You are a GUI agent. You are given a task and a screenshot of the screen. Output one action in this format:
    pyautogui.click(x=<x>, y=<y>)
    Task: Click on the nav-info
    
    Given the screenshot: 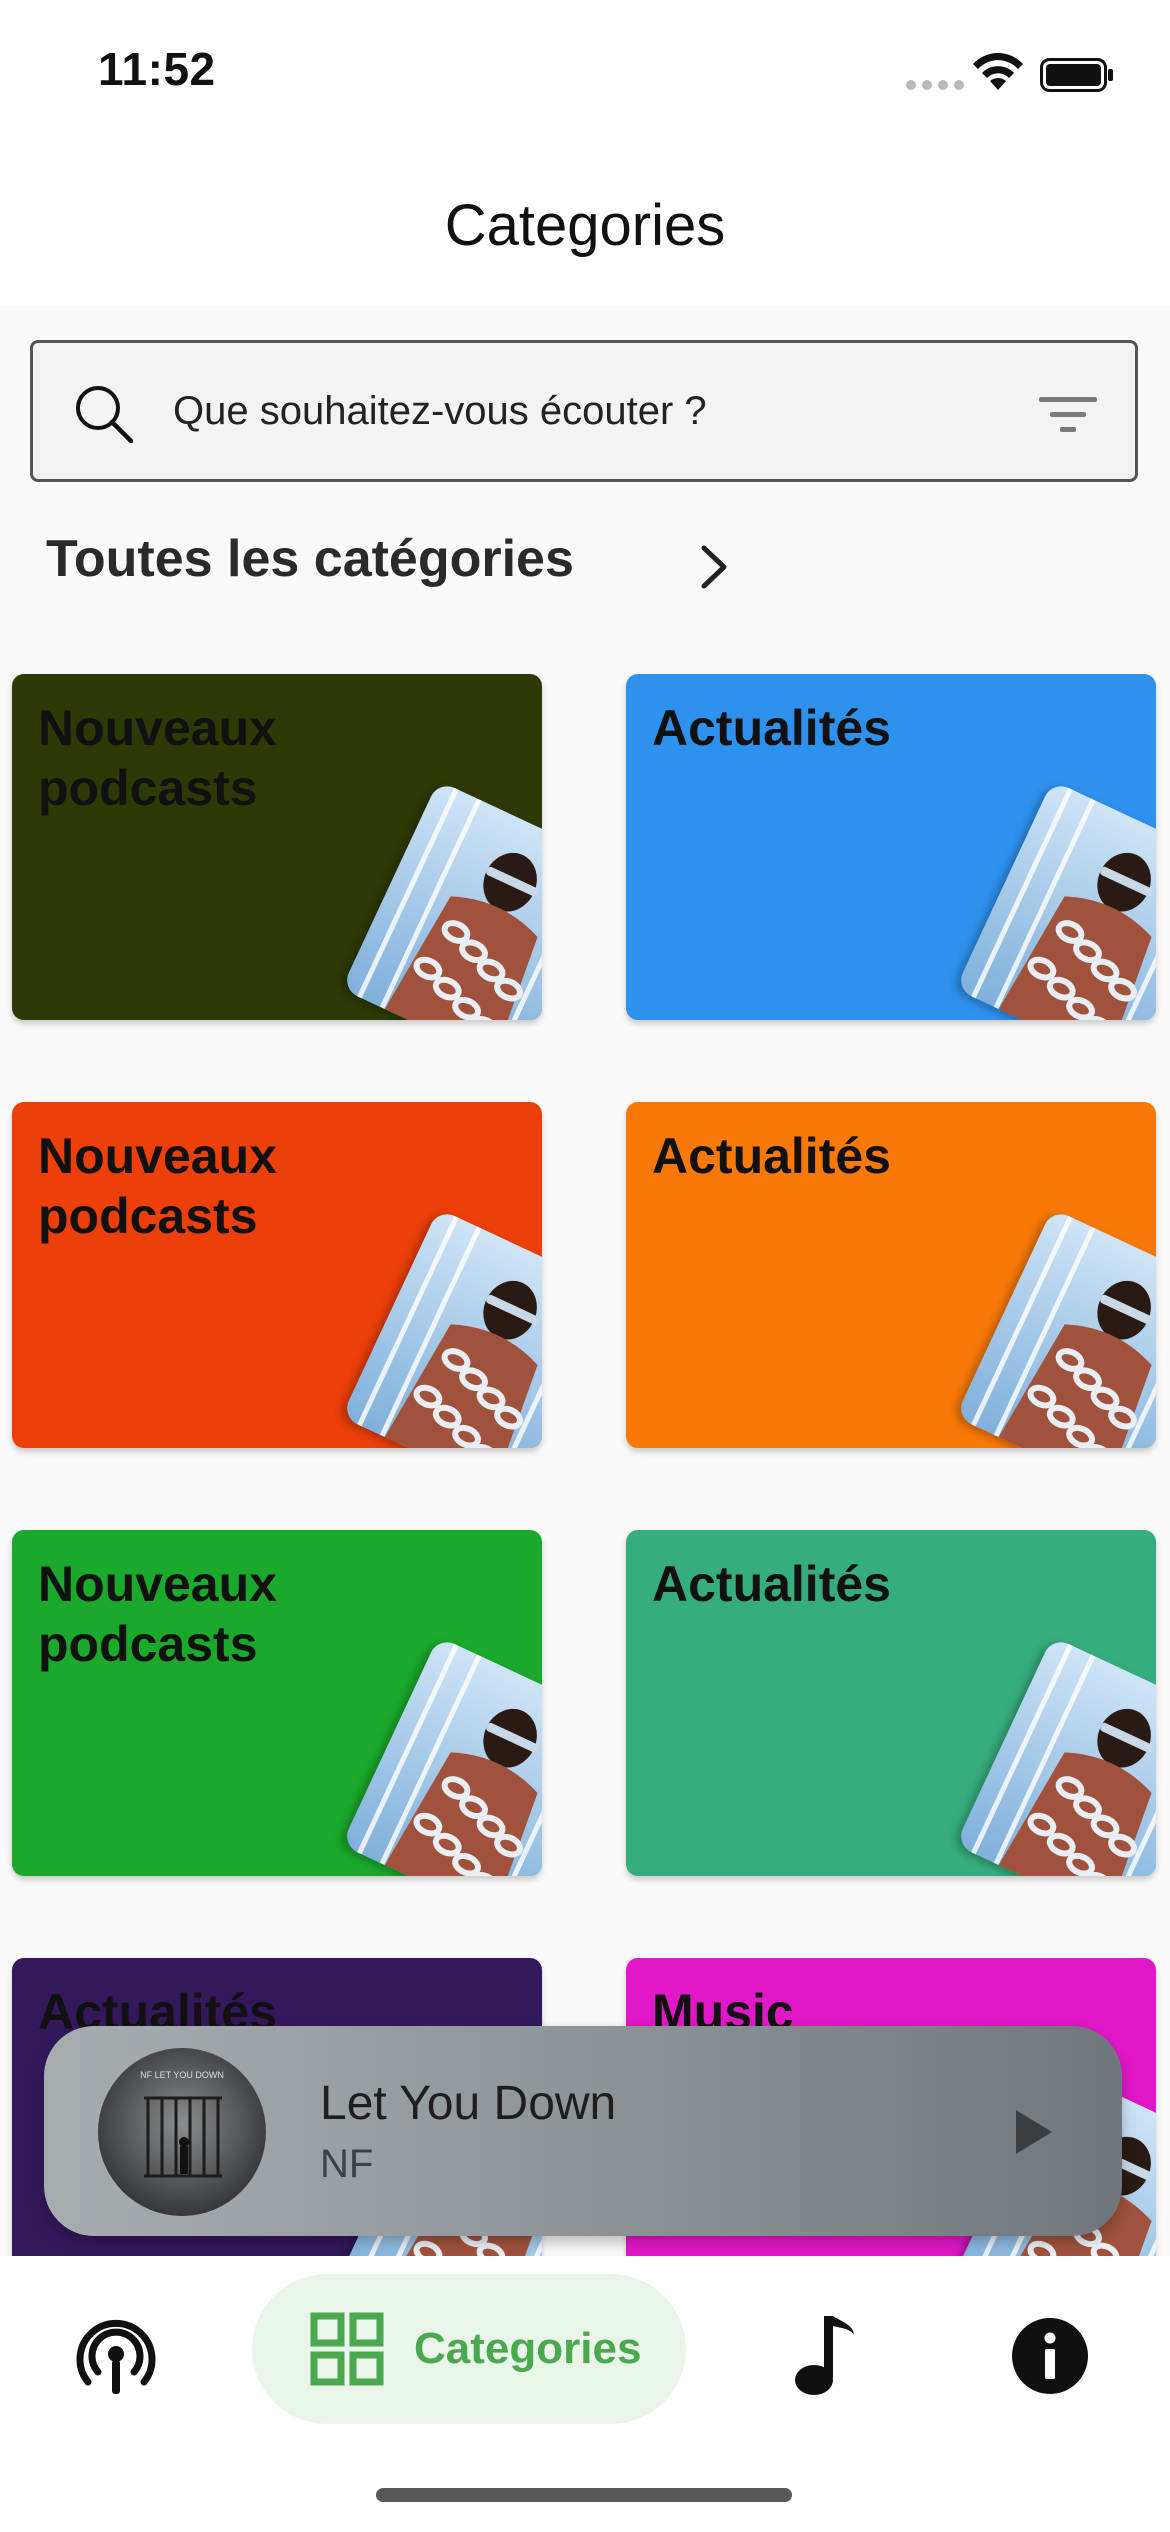 What is the action you would take?
    pyautogui.click(x=1050, y=2356)
    